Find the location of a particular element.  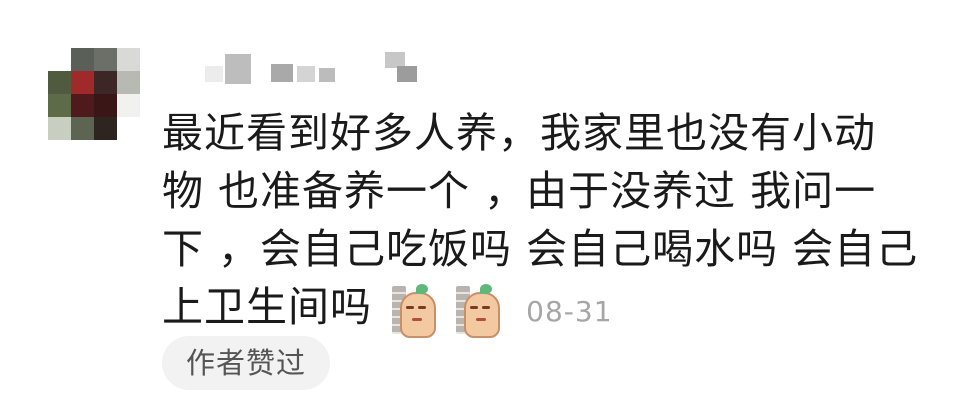

username-blurred is located at coordinates (320, 66).